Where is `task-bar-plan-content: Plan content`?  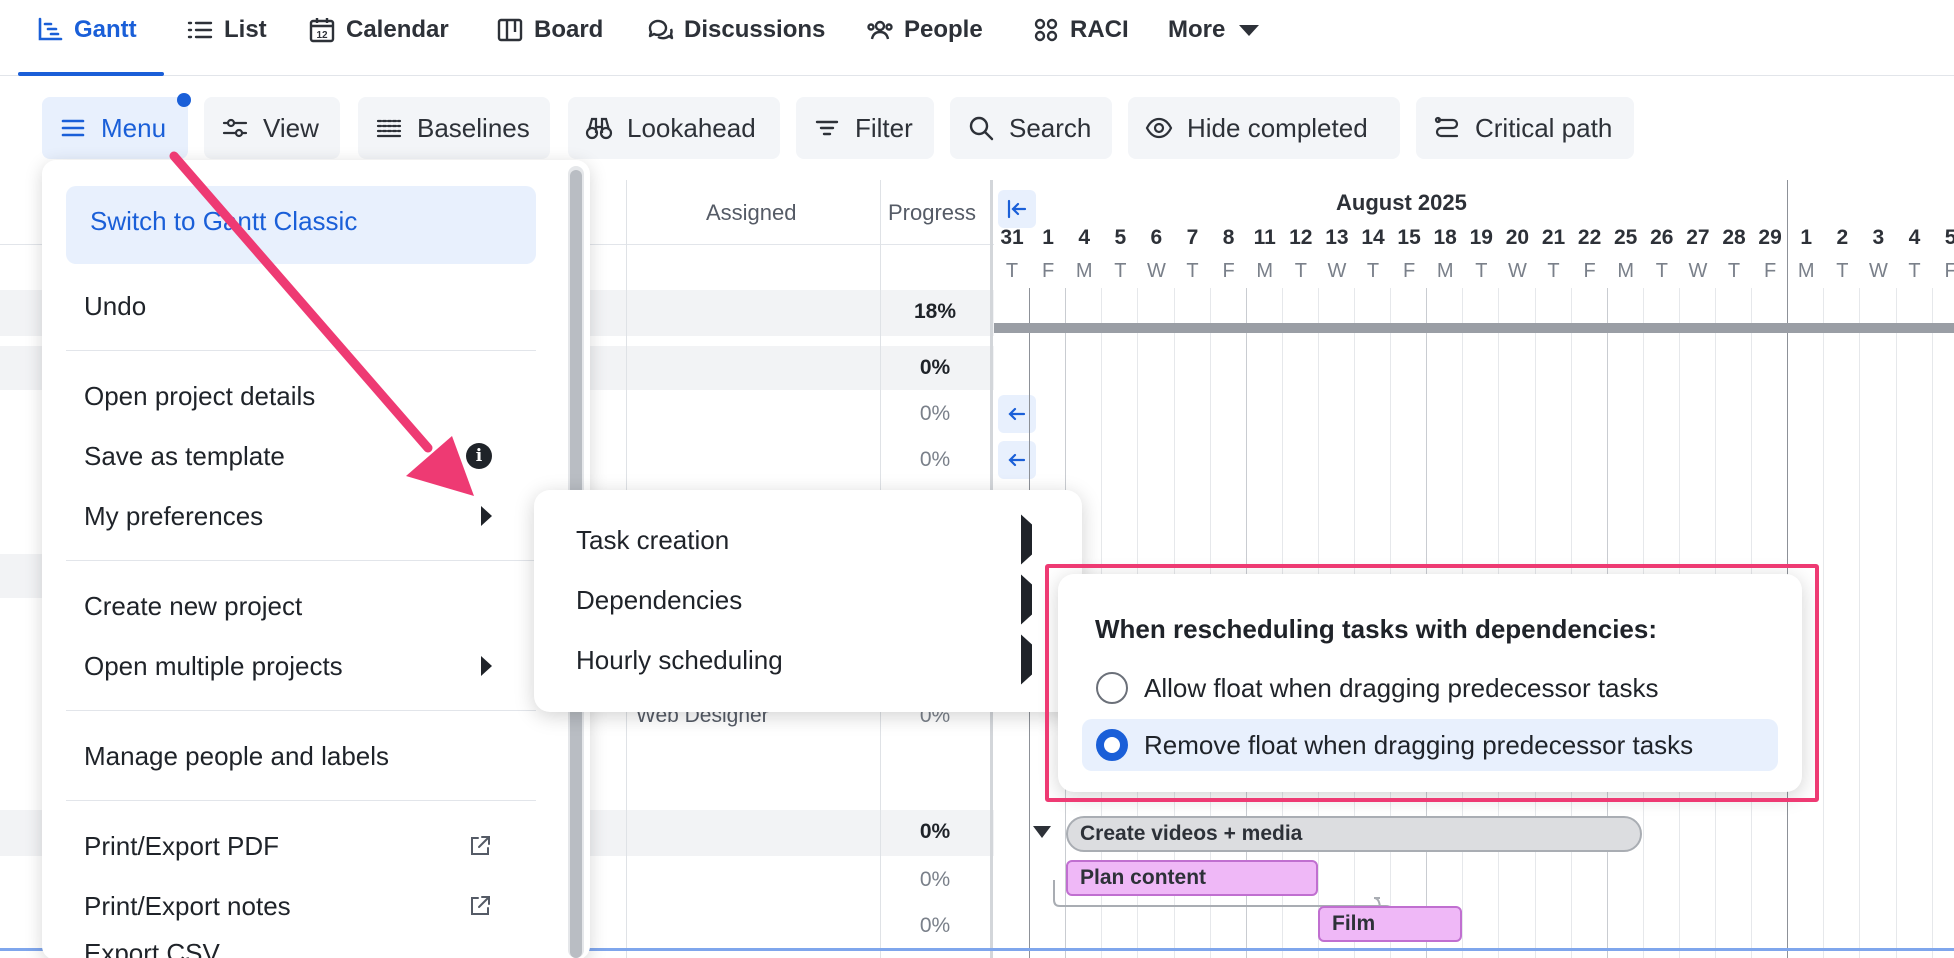
task-bar-plan-content: Plan content is located at coordinates (1192, 878).